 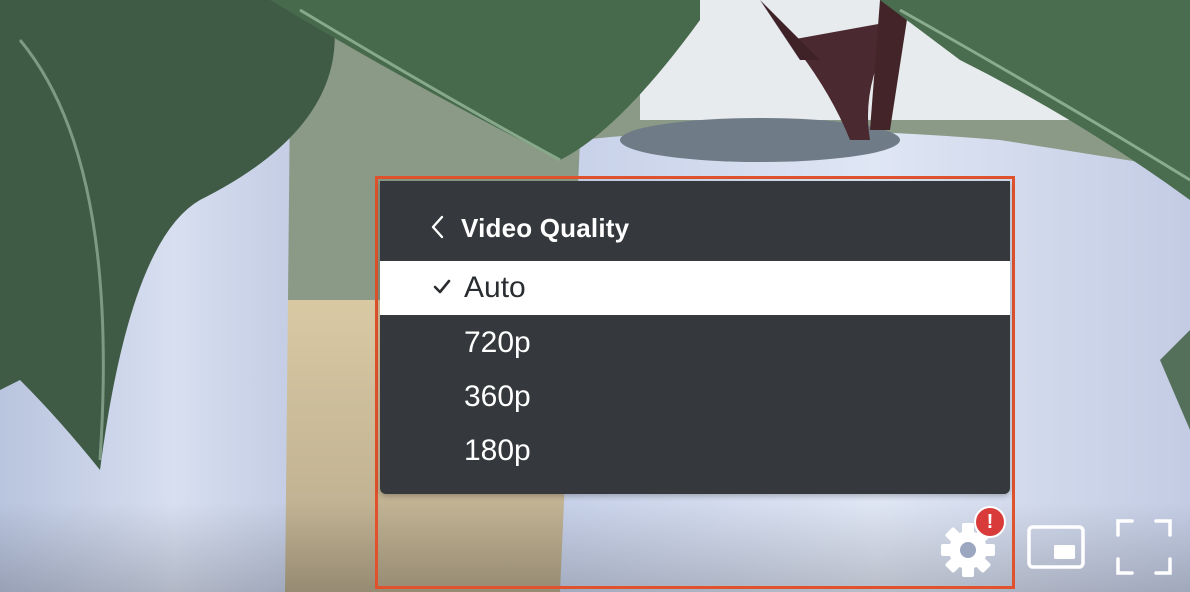 What do you see at coordinates (495, 287) in the screenshot?
I see `quality-option-label: Auto` at bounding box center [495, 287].